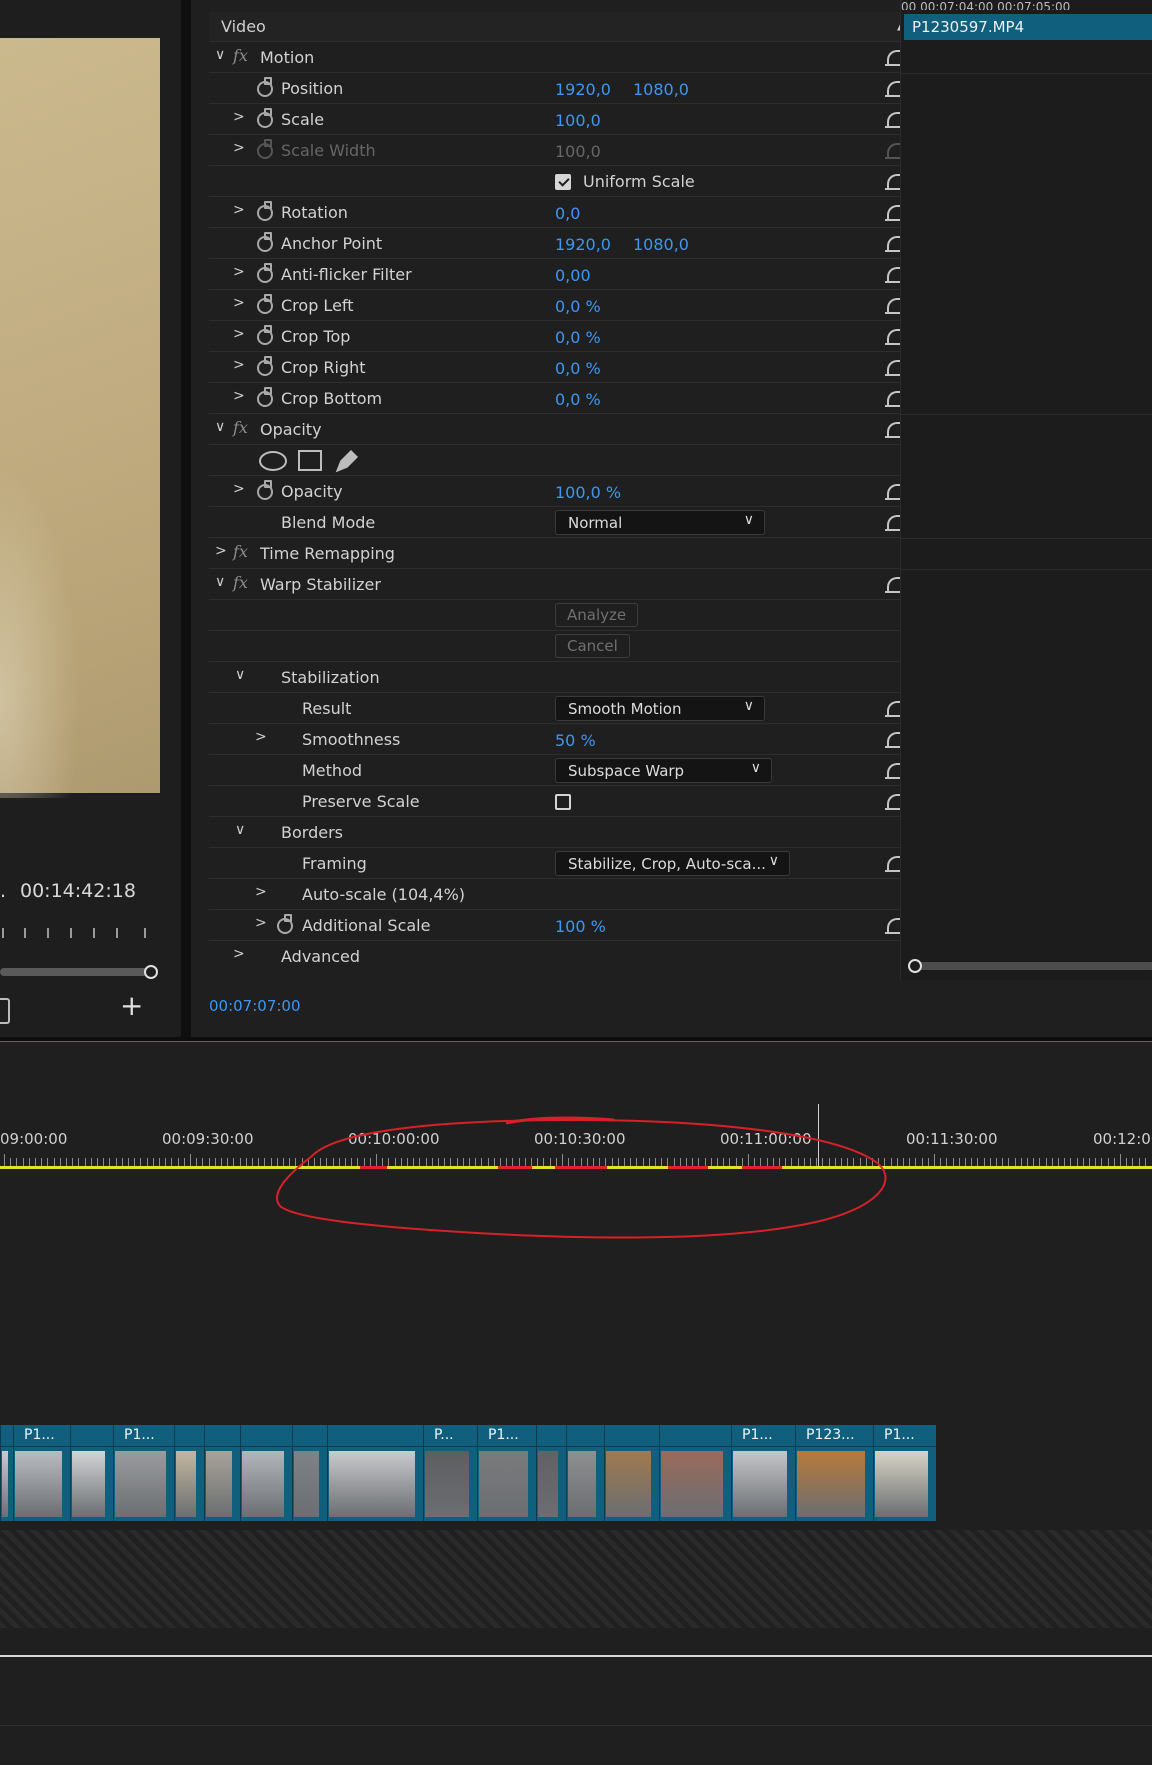  I want to click on analyze-button: Analyze, so click(597, 615).